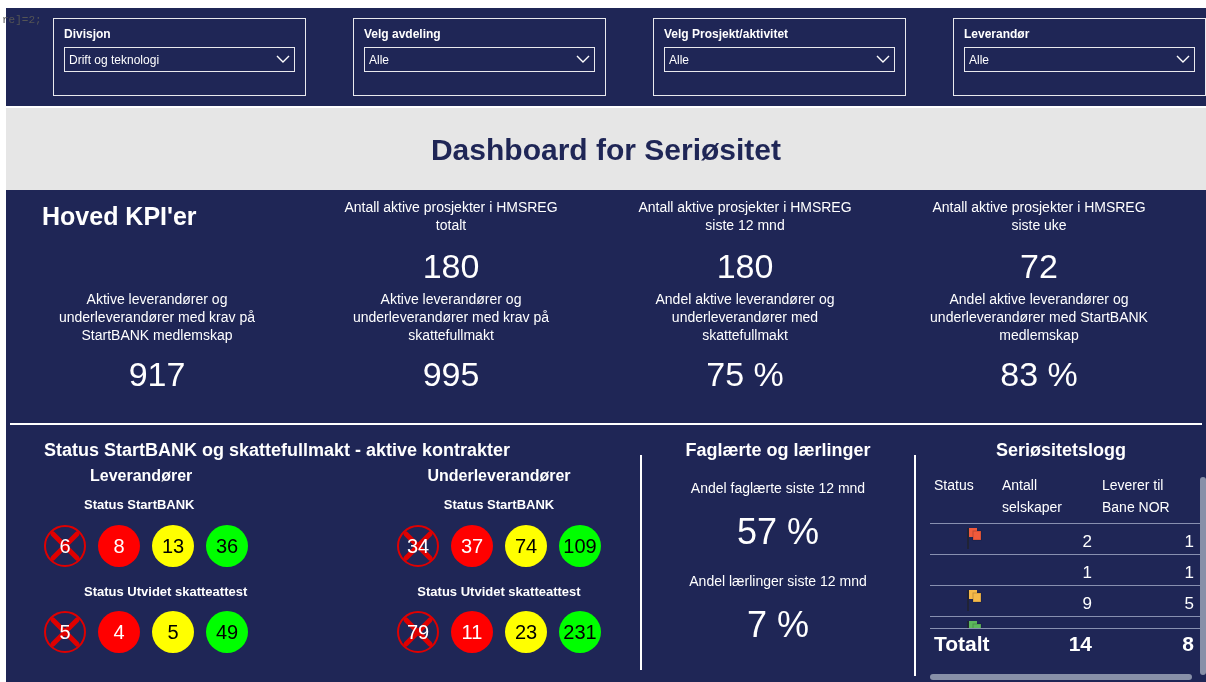 This screenshot has height=682, width=1206. I want to click on kpi-label: Aktive leverandører og underleverandører med krav på skattefullmakt, so click(451, 317).